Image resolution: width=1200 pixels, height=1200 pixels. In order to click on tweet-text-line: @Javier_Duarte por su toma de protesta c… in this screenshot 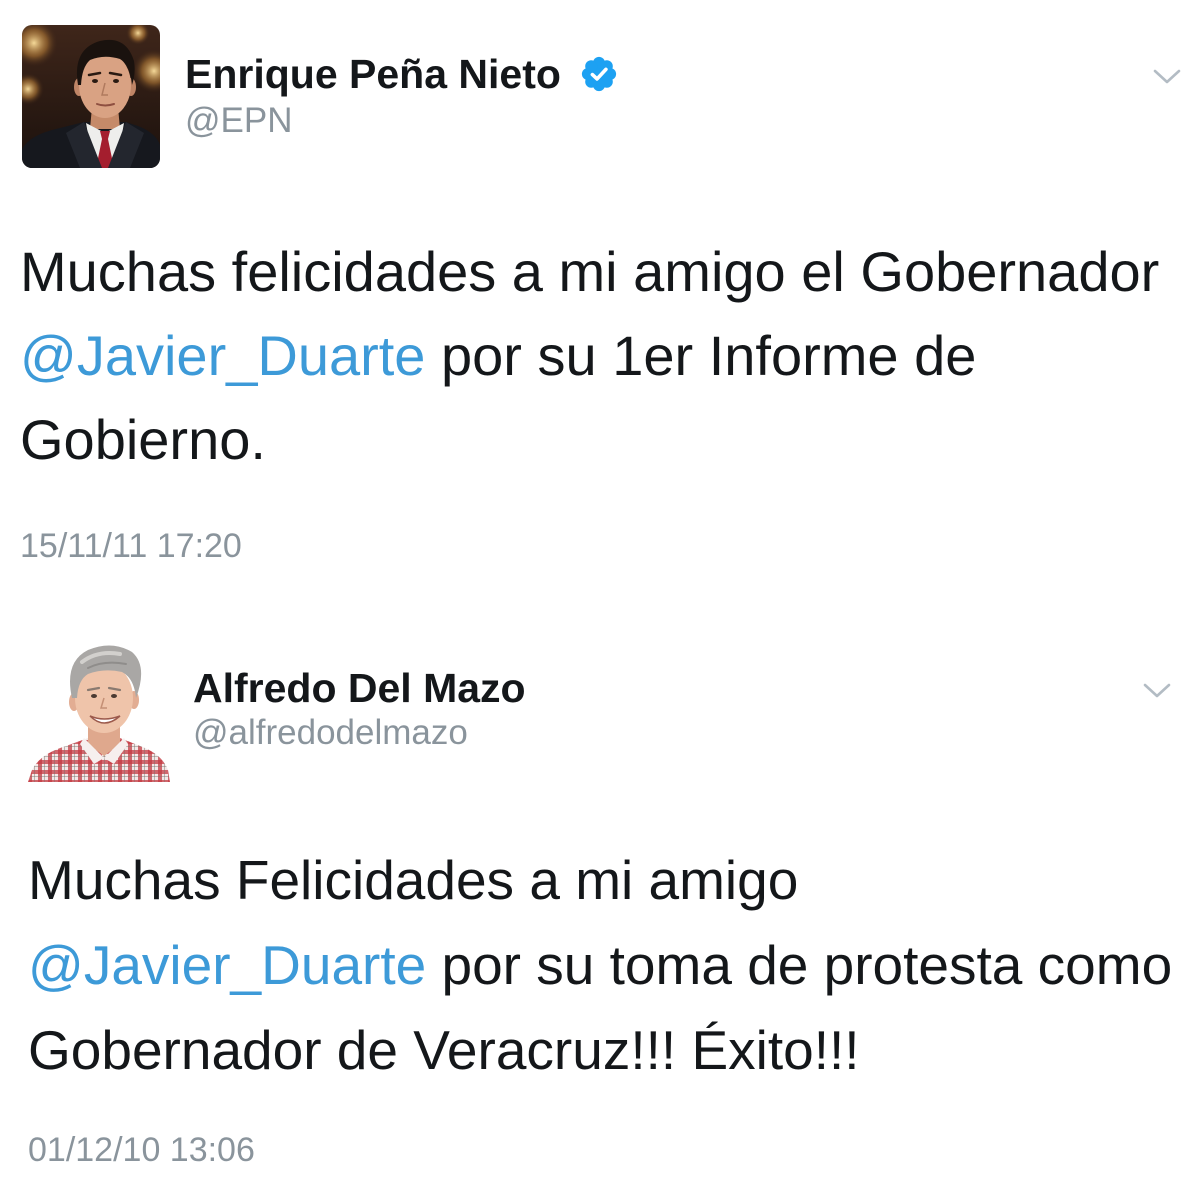, I will do `click(600, 965)`.